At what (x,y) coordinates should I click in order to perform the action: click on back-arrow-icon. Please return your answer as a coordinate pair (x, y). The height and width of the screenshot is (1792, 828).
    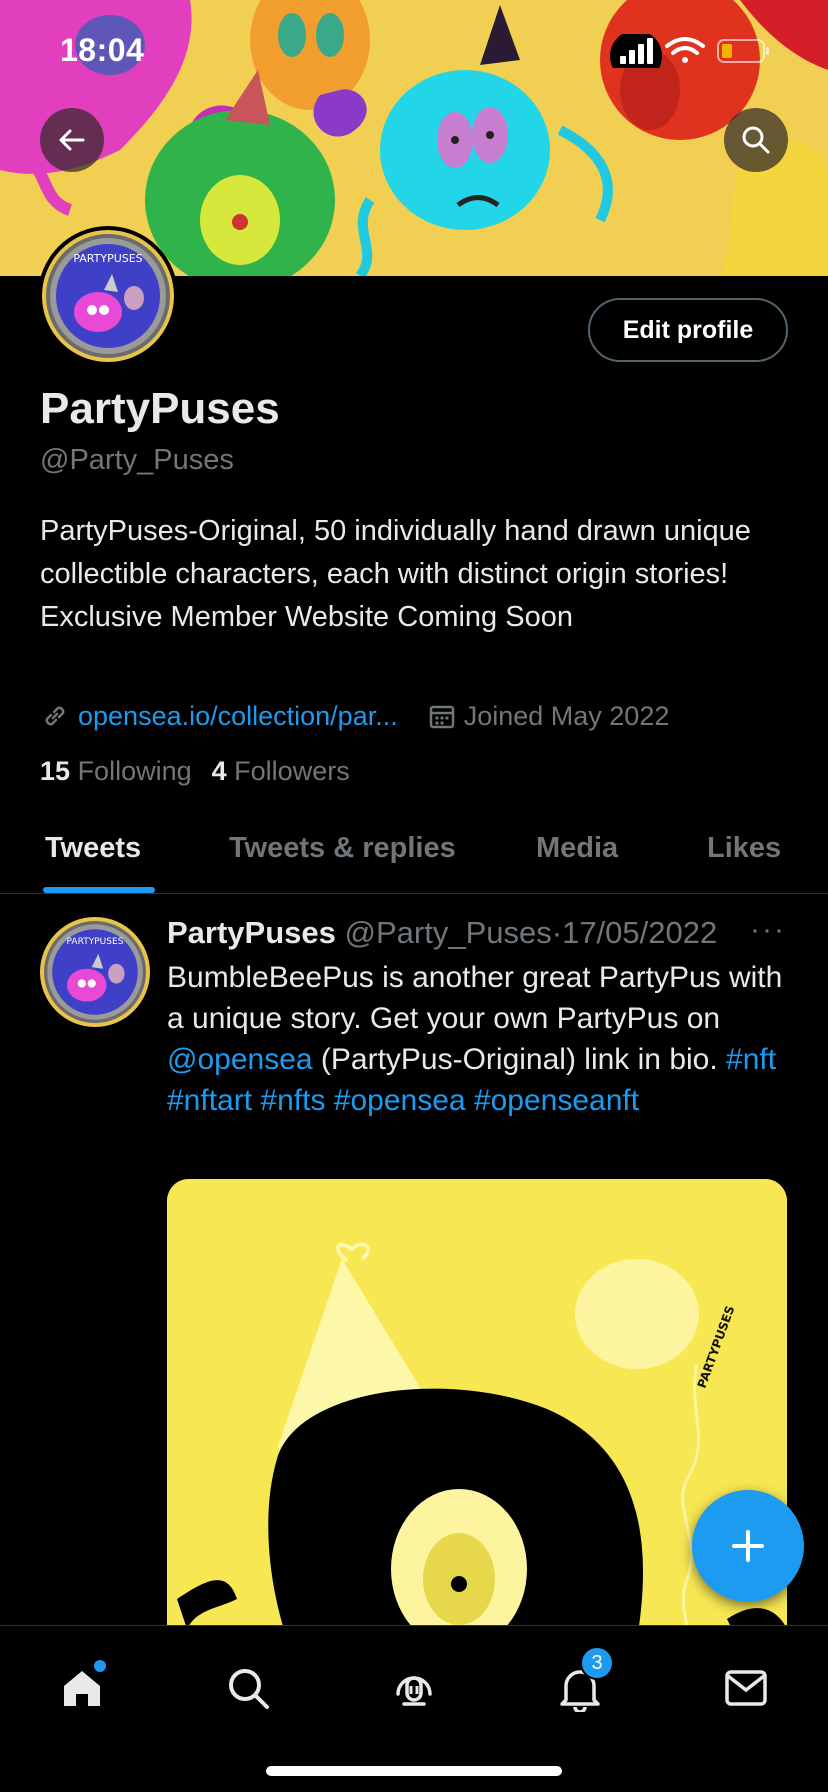
    Looking at the image, I should click on (72, 140).